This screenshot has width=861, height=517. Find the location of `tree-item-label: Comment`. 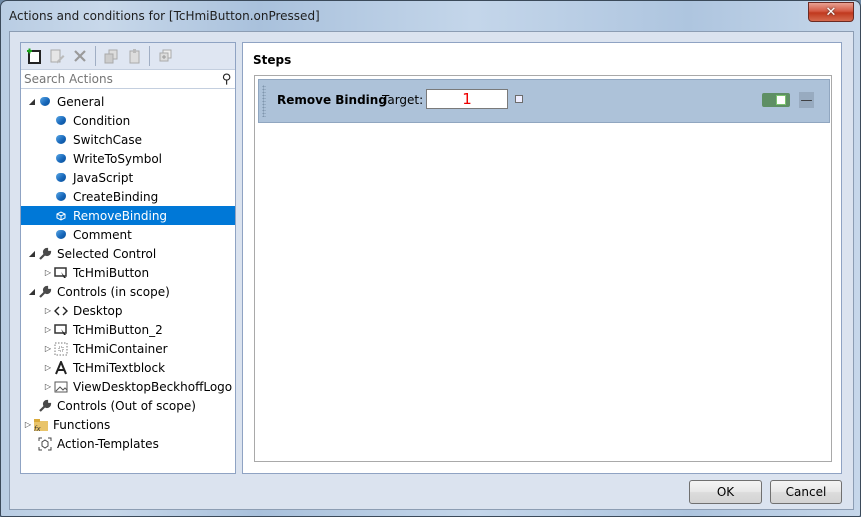

tree-item-label: Comment is located at coordinates (102, 234).